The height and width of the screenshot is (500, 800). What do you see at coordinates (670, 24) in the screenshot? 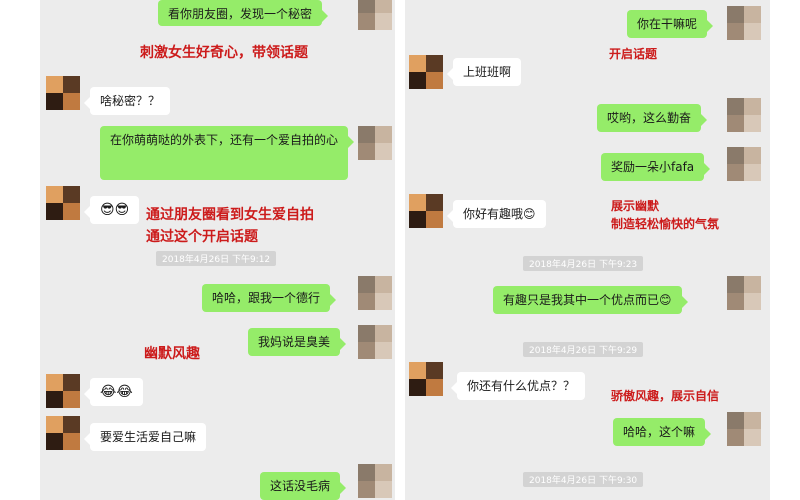
I see `outgoing-message: 你在干嘛呢` at bounding box center [670, 24].